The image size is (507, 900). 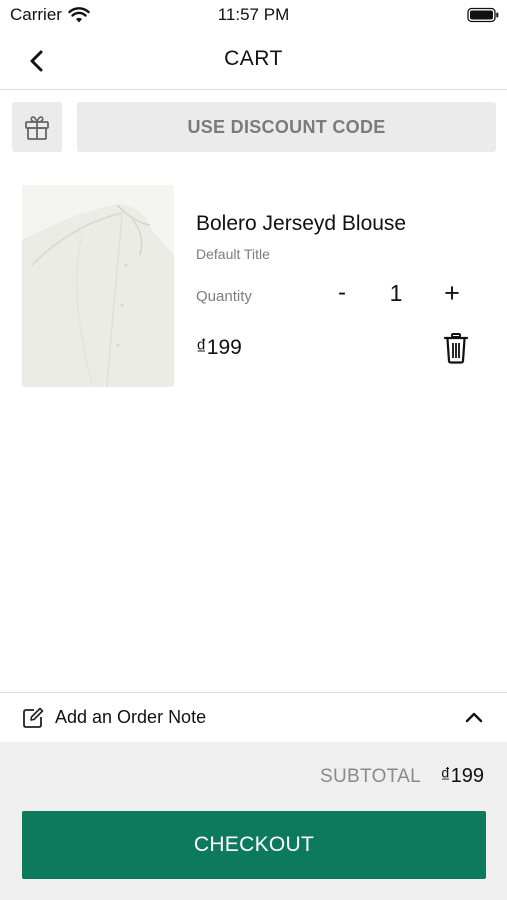 What do you see at coordinates (462, 776) in the screenshot?
I see `subtotal-value: ₫199` at bounding box center [462, 776].